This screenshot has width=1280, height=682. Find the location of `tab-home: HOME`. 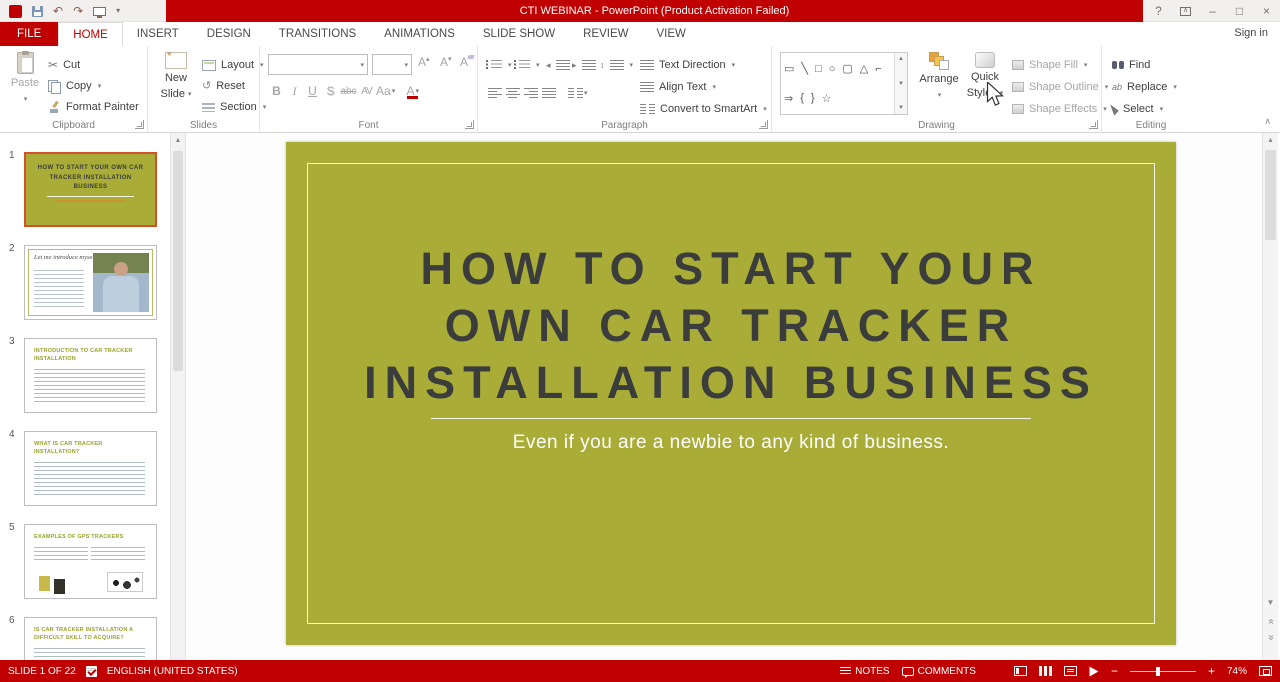

tab-home: HOME is located at coordinates (90, 34).